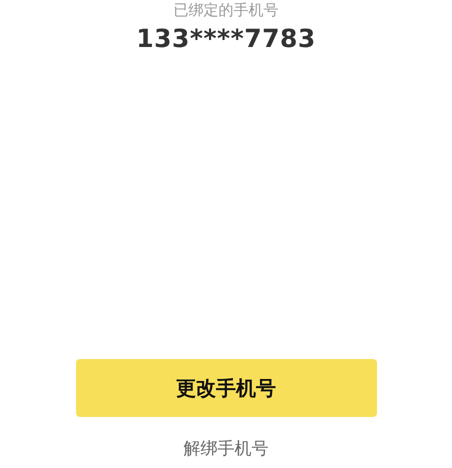 This screenshot has width=452, height=468. I want to click on phone-number: 133****7783, so click(226, 39).